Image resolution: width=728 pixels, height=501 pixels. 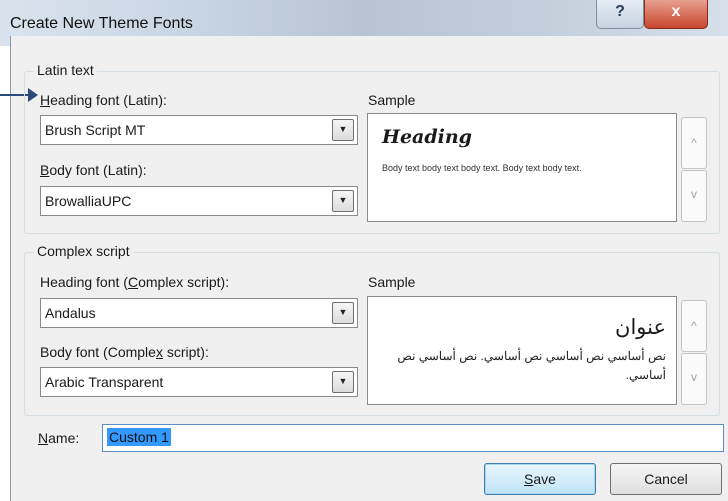 I want to click on complex-body-font-label: Body font (Complex script):, so click(x=124, y=352).